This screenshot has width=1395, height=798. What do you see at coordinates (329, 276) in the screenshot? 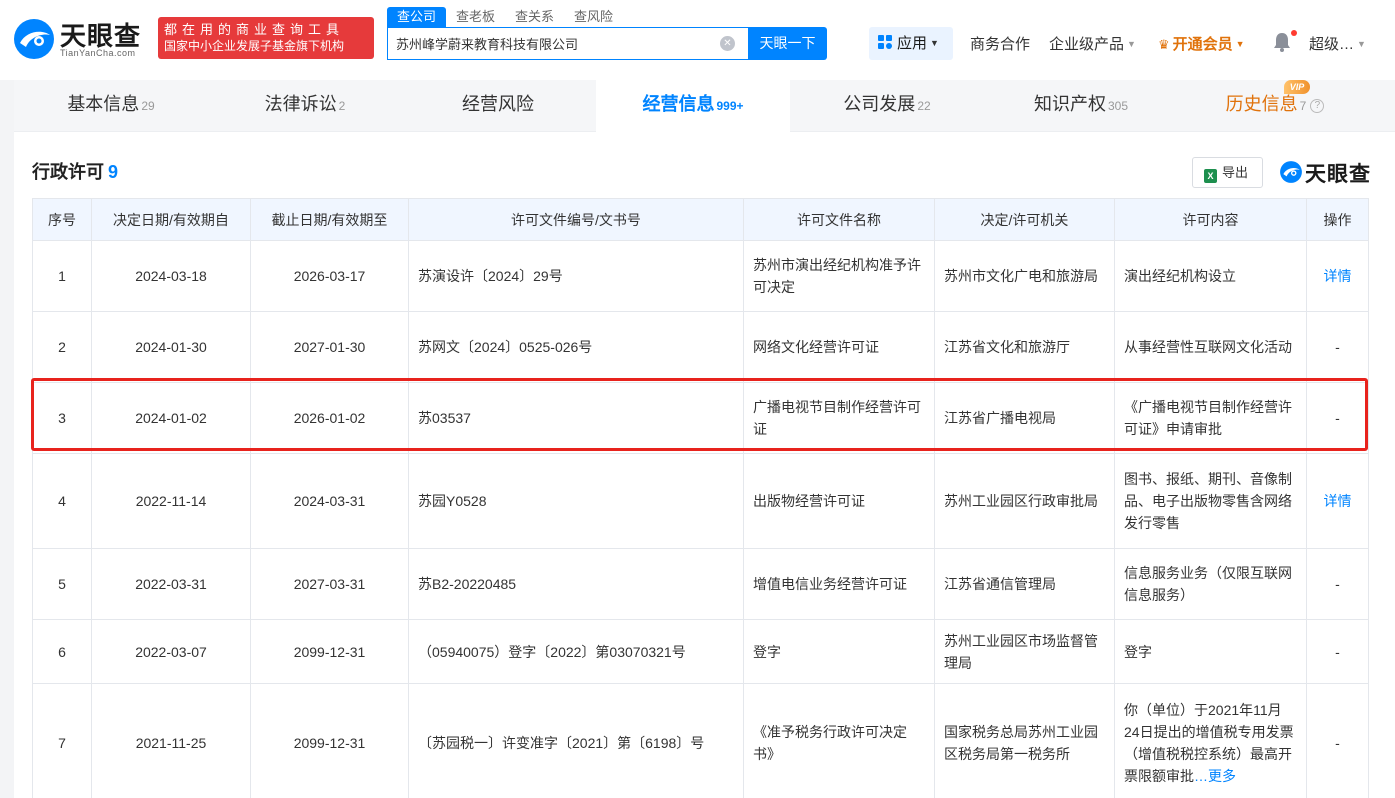
I see `cell-end-date: 2026-03-17` at bounding box center [329, 276].